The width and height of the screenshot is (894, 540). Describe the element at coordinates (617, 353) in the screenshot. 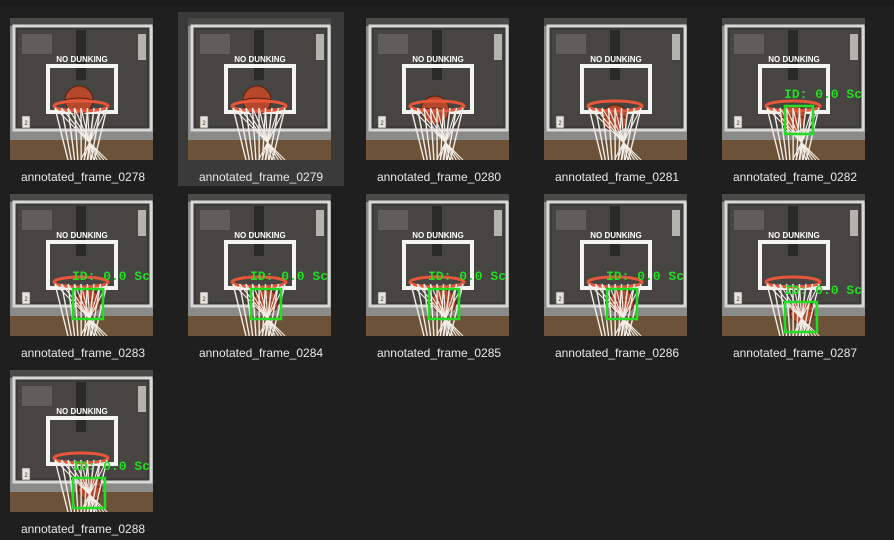

I see `file-name-label: annotated_frame_0286` at that location.